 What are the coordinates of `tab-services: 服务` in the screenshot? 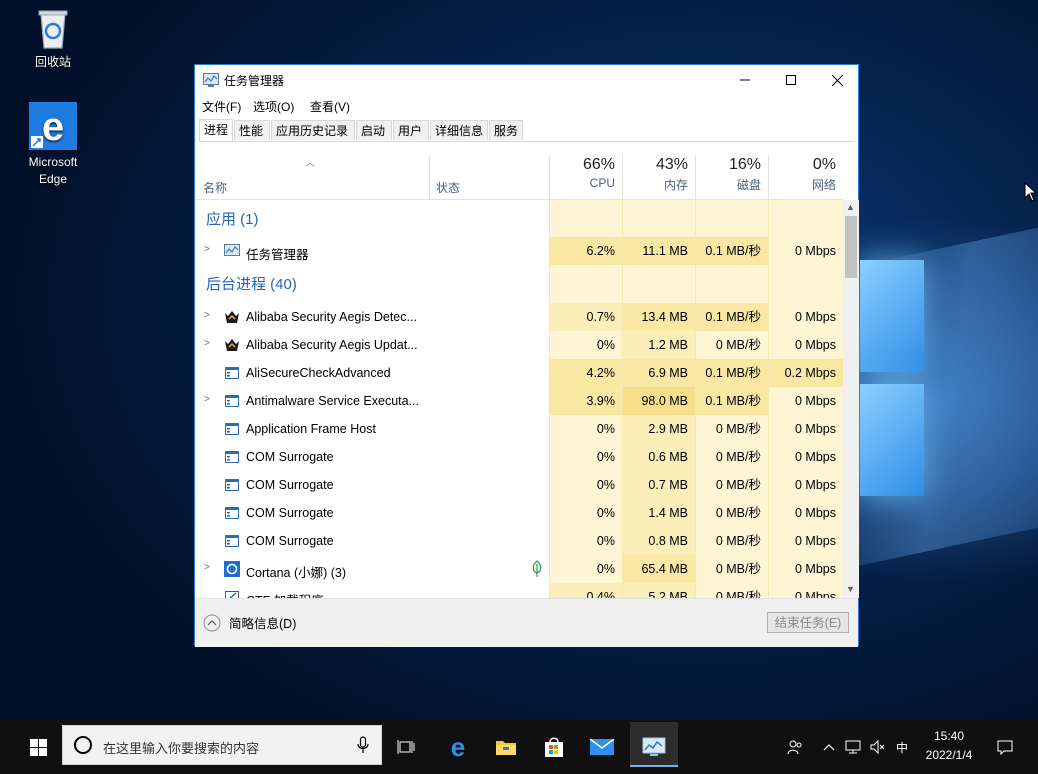 It's located at (506, 130).